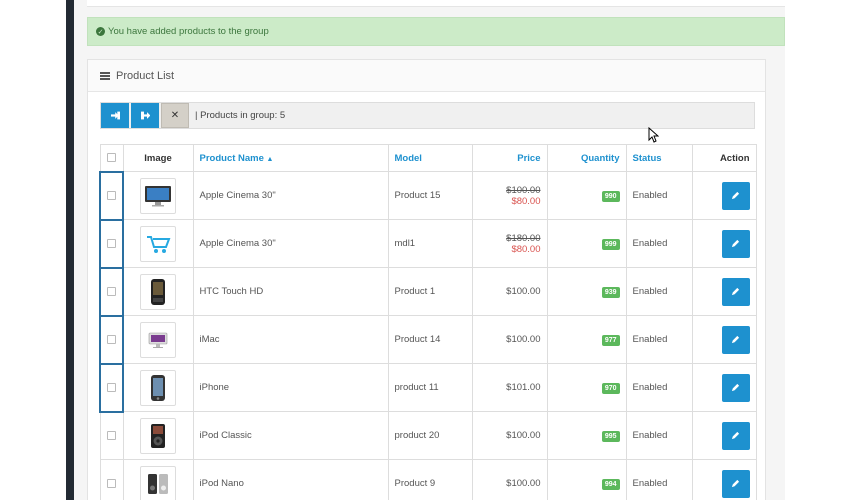  I want to click on table-row: iMac Product 14 $100.00 977 Enabled, so click(428, 339).